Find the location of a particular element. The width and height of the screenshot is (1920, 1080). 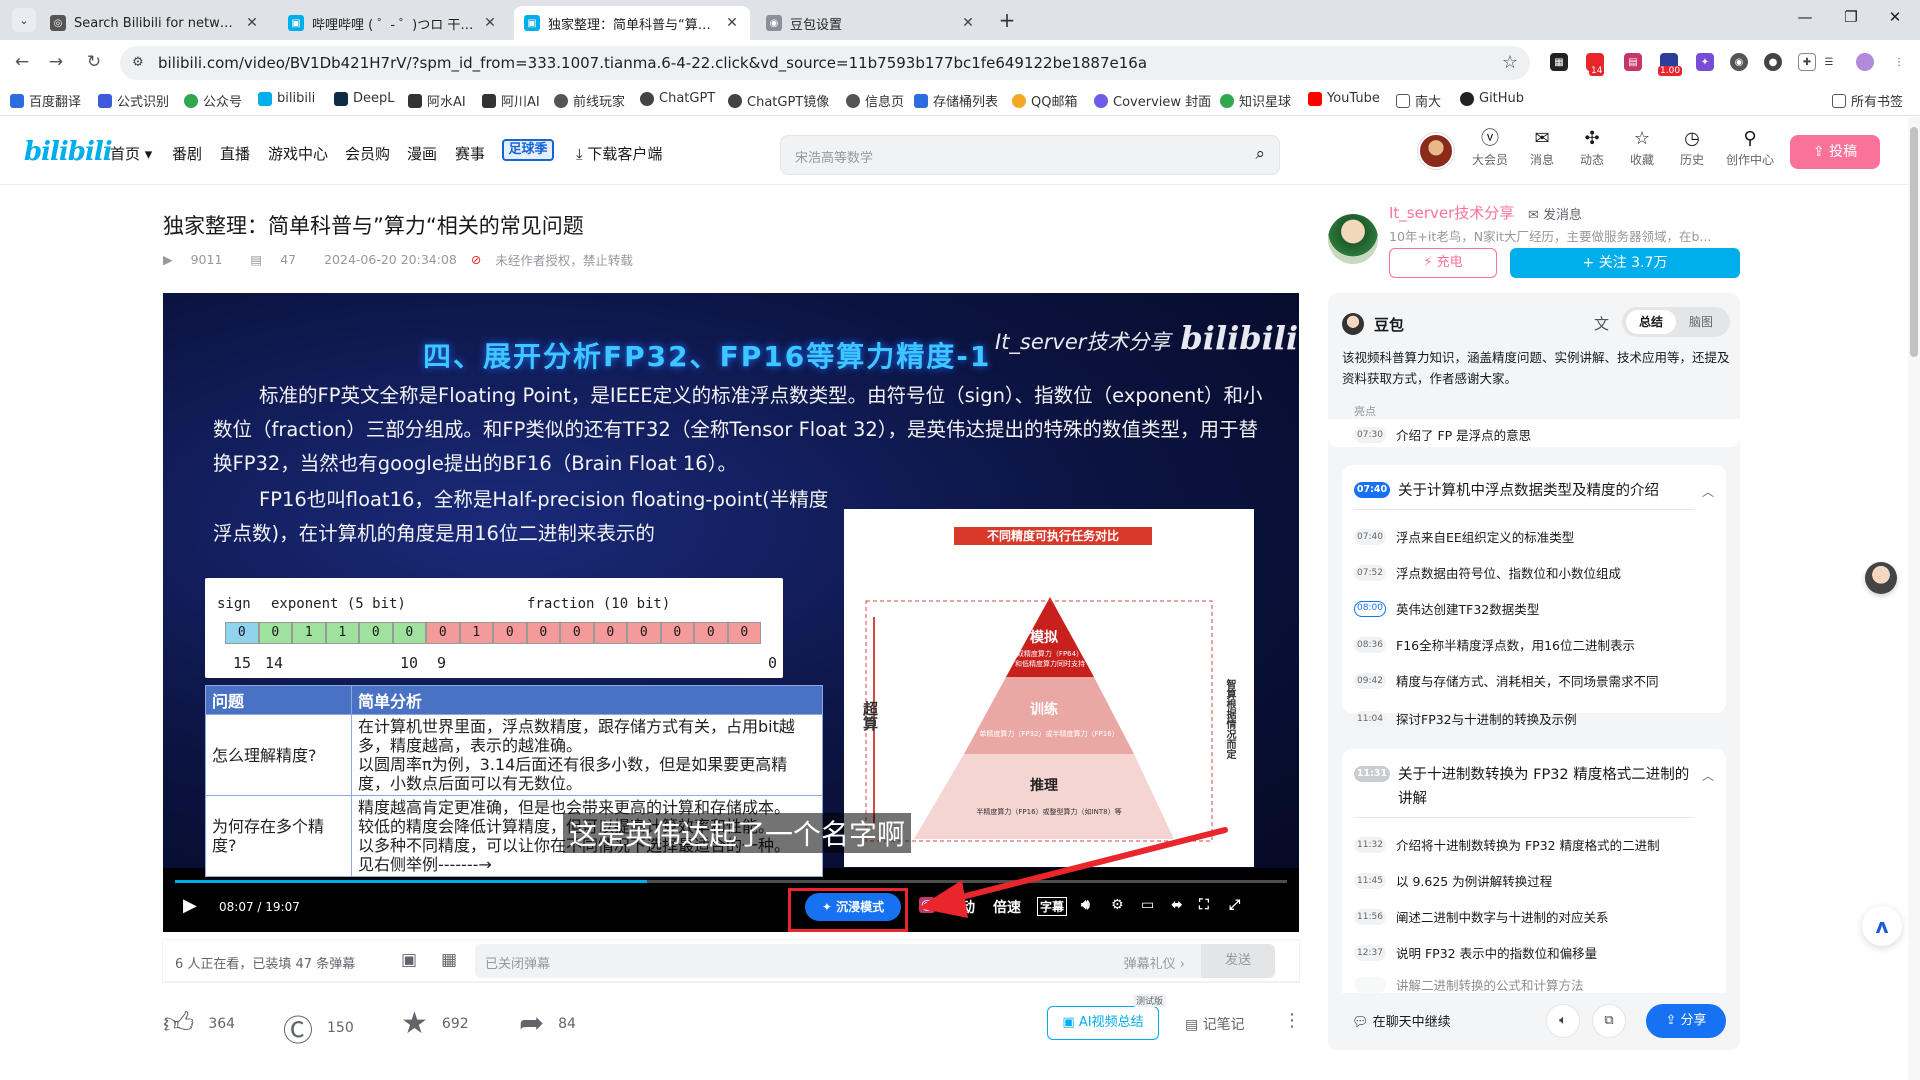

nav-live: 直播 is located at coordinates (235, 153).